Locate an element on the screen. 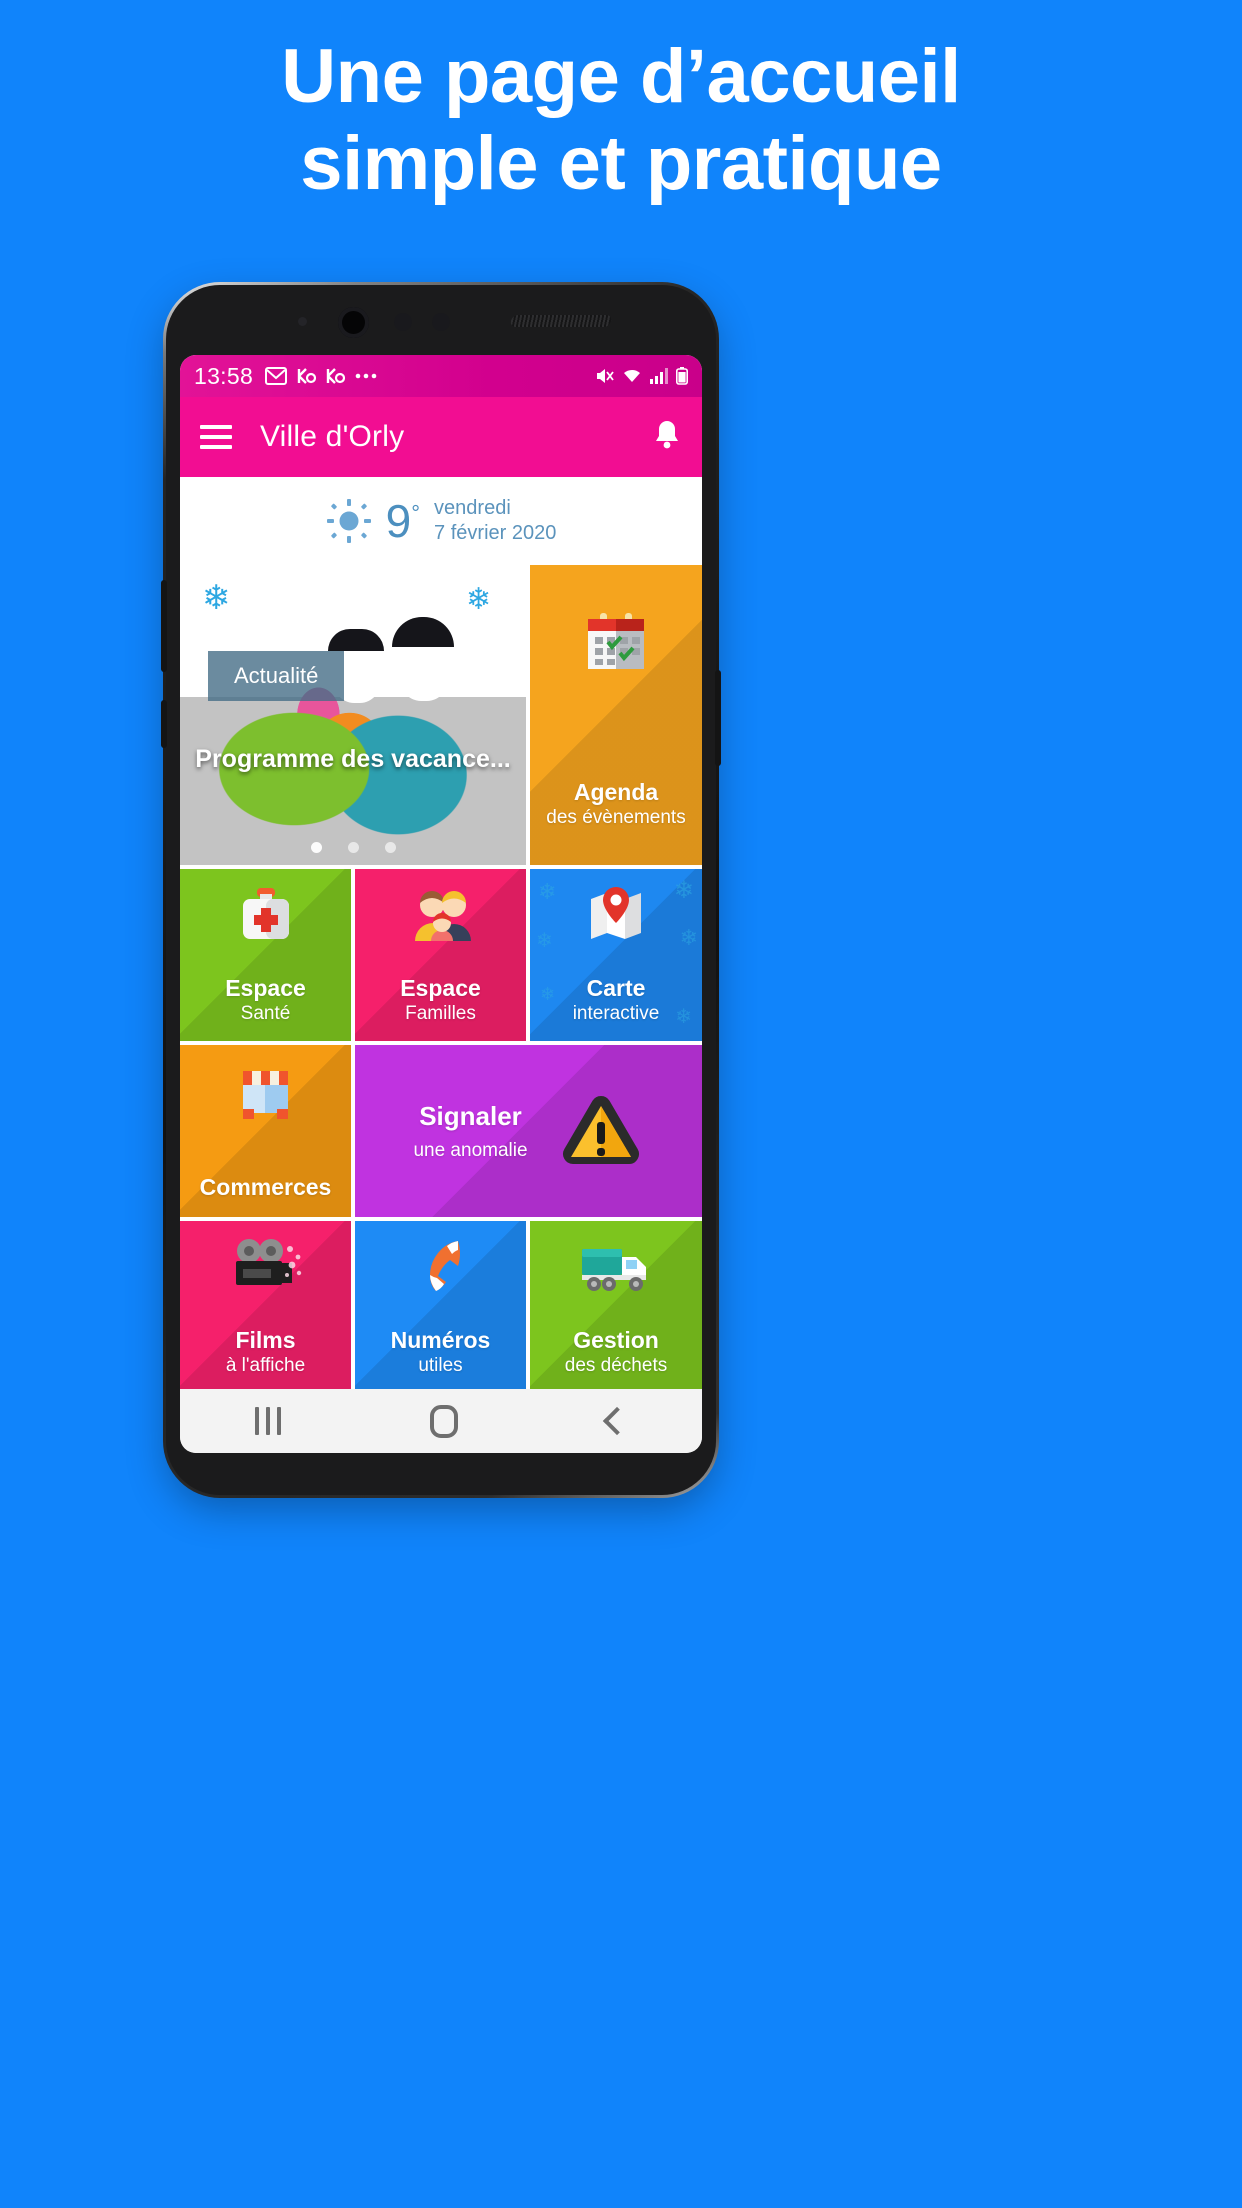 This screenshot has height=2208, width=1242. weather-day: vendredi is located at coordinates (472, 508).